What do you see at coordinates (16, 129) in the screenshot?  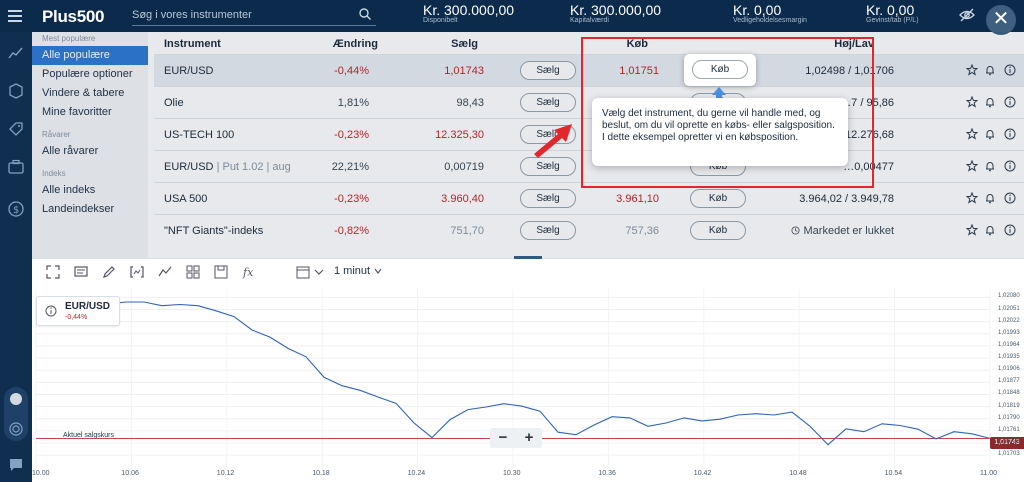 I see `orders-tag-icon` at bounding box center [16, 129].